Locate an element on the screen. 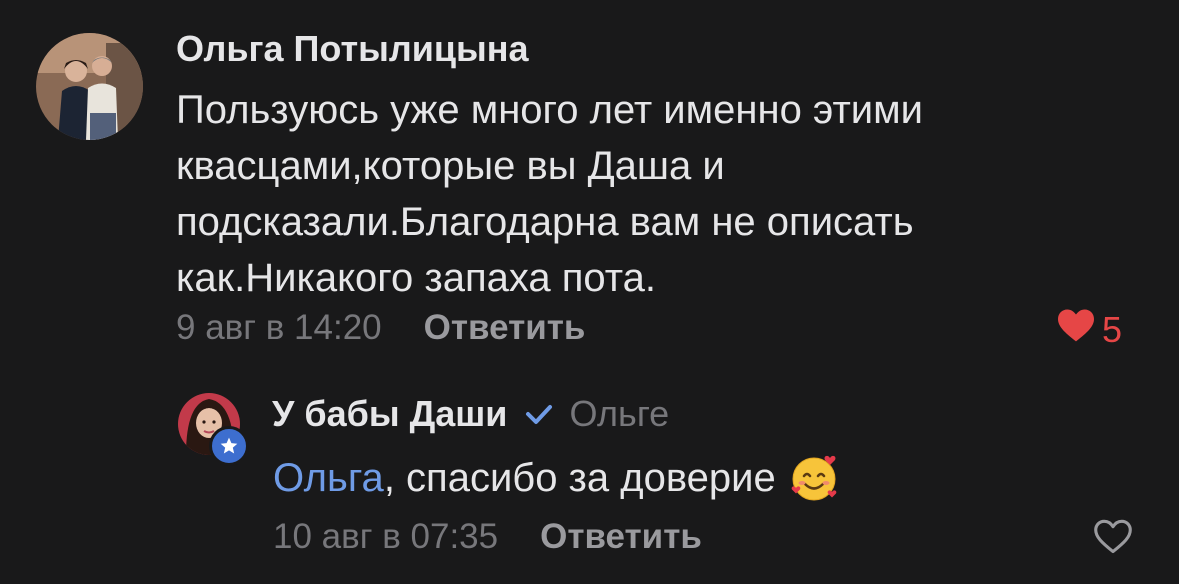  reply-author-name: У бабы Даши is located at coordinates (389, 414).